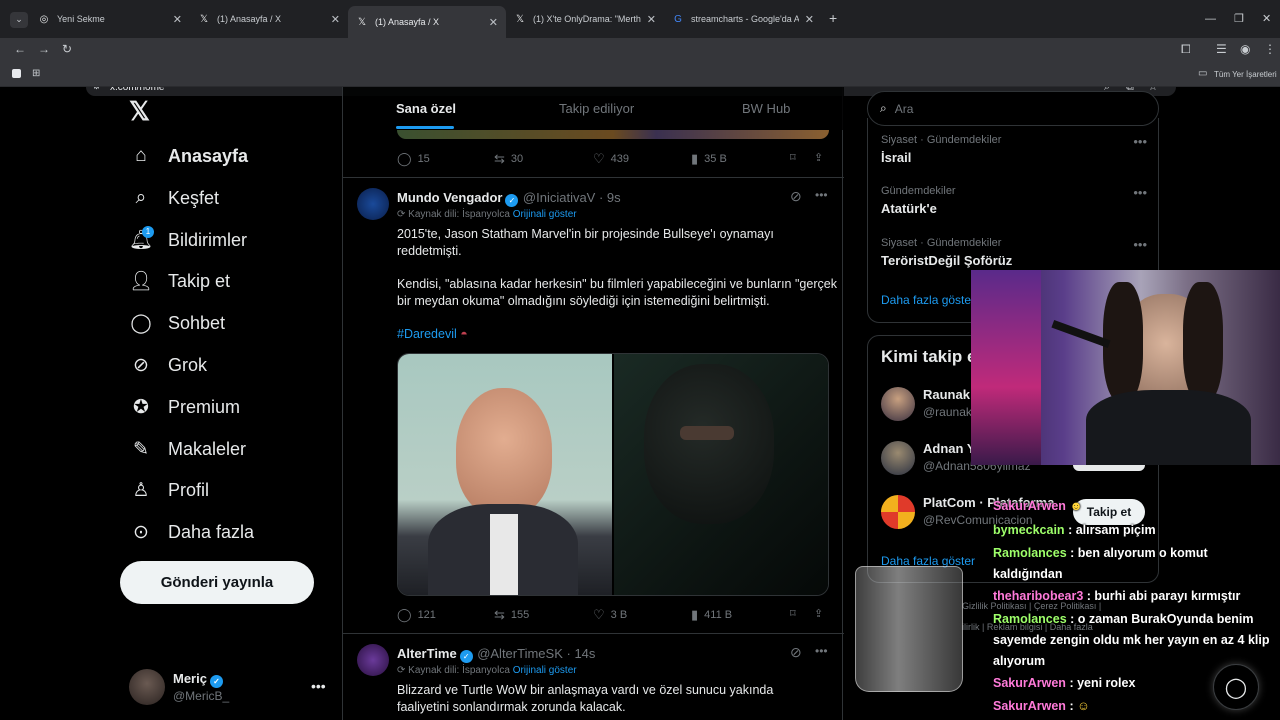 The height and width of the screenshot is (720, 1280). I want to click on notification-badge: 1, so click(148, 232).